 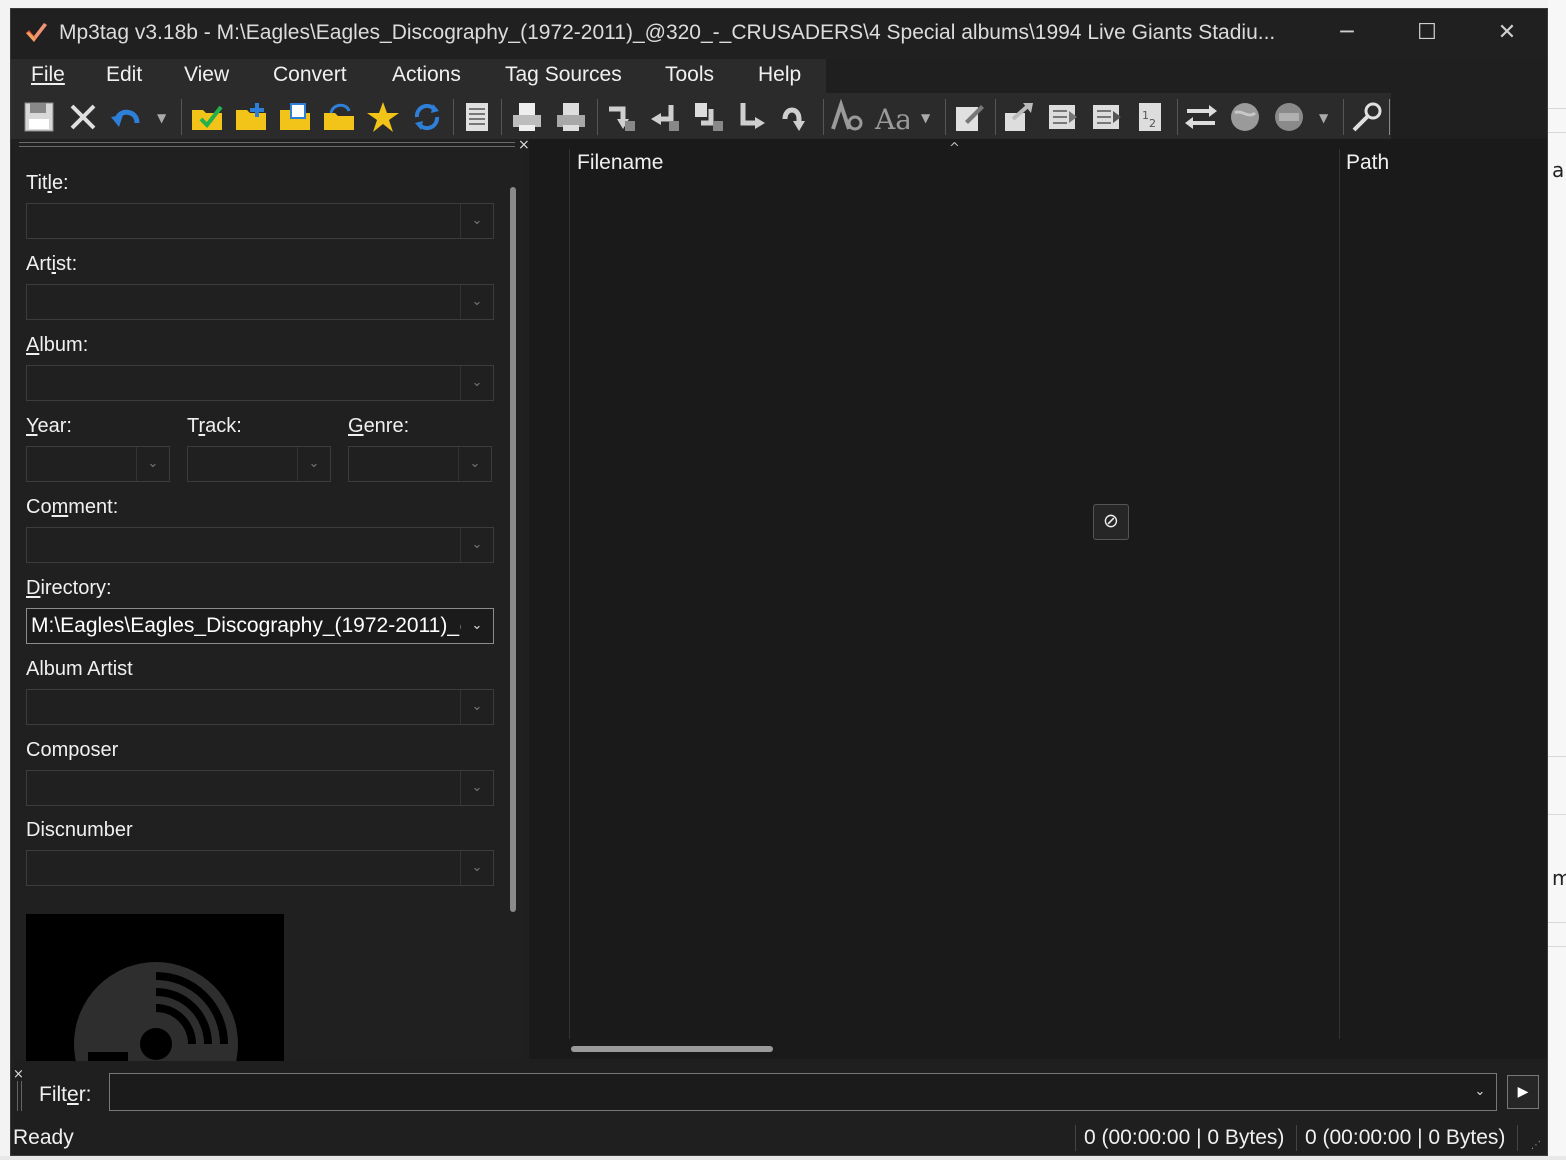 What do you see at coordinates (206, 75) in the screenshot?
I see `menu-view: View` at bounding box center [206, 75].